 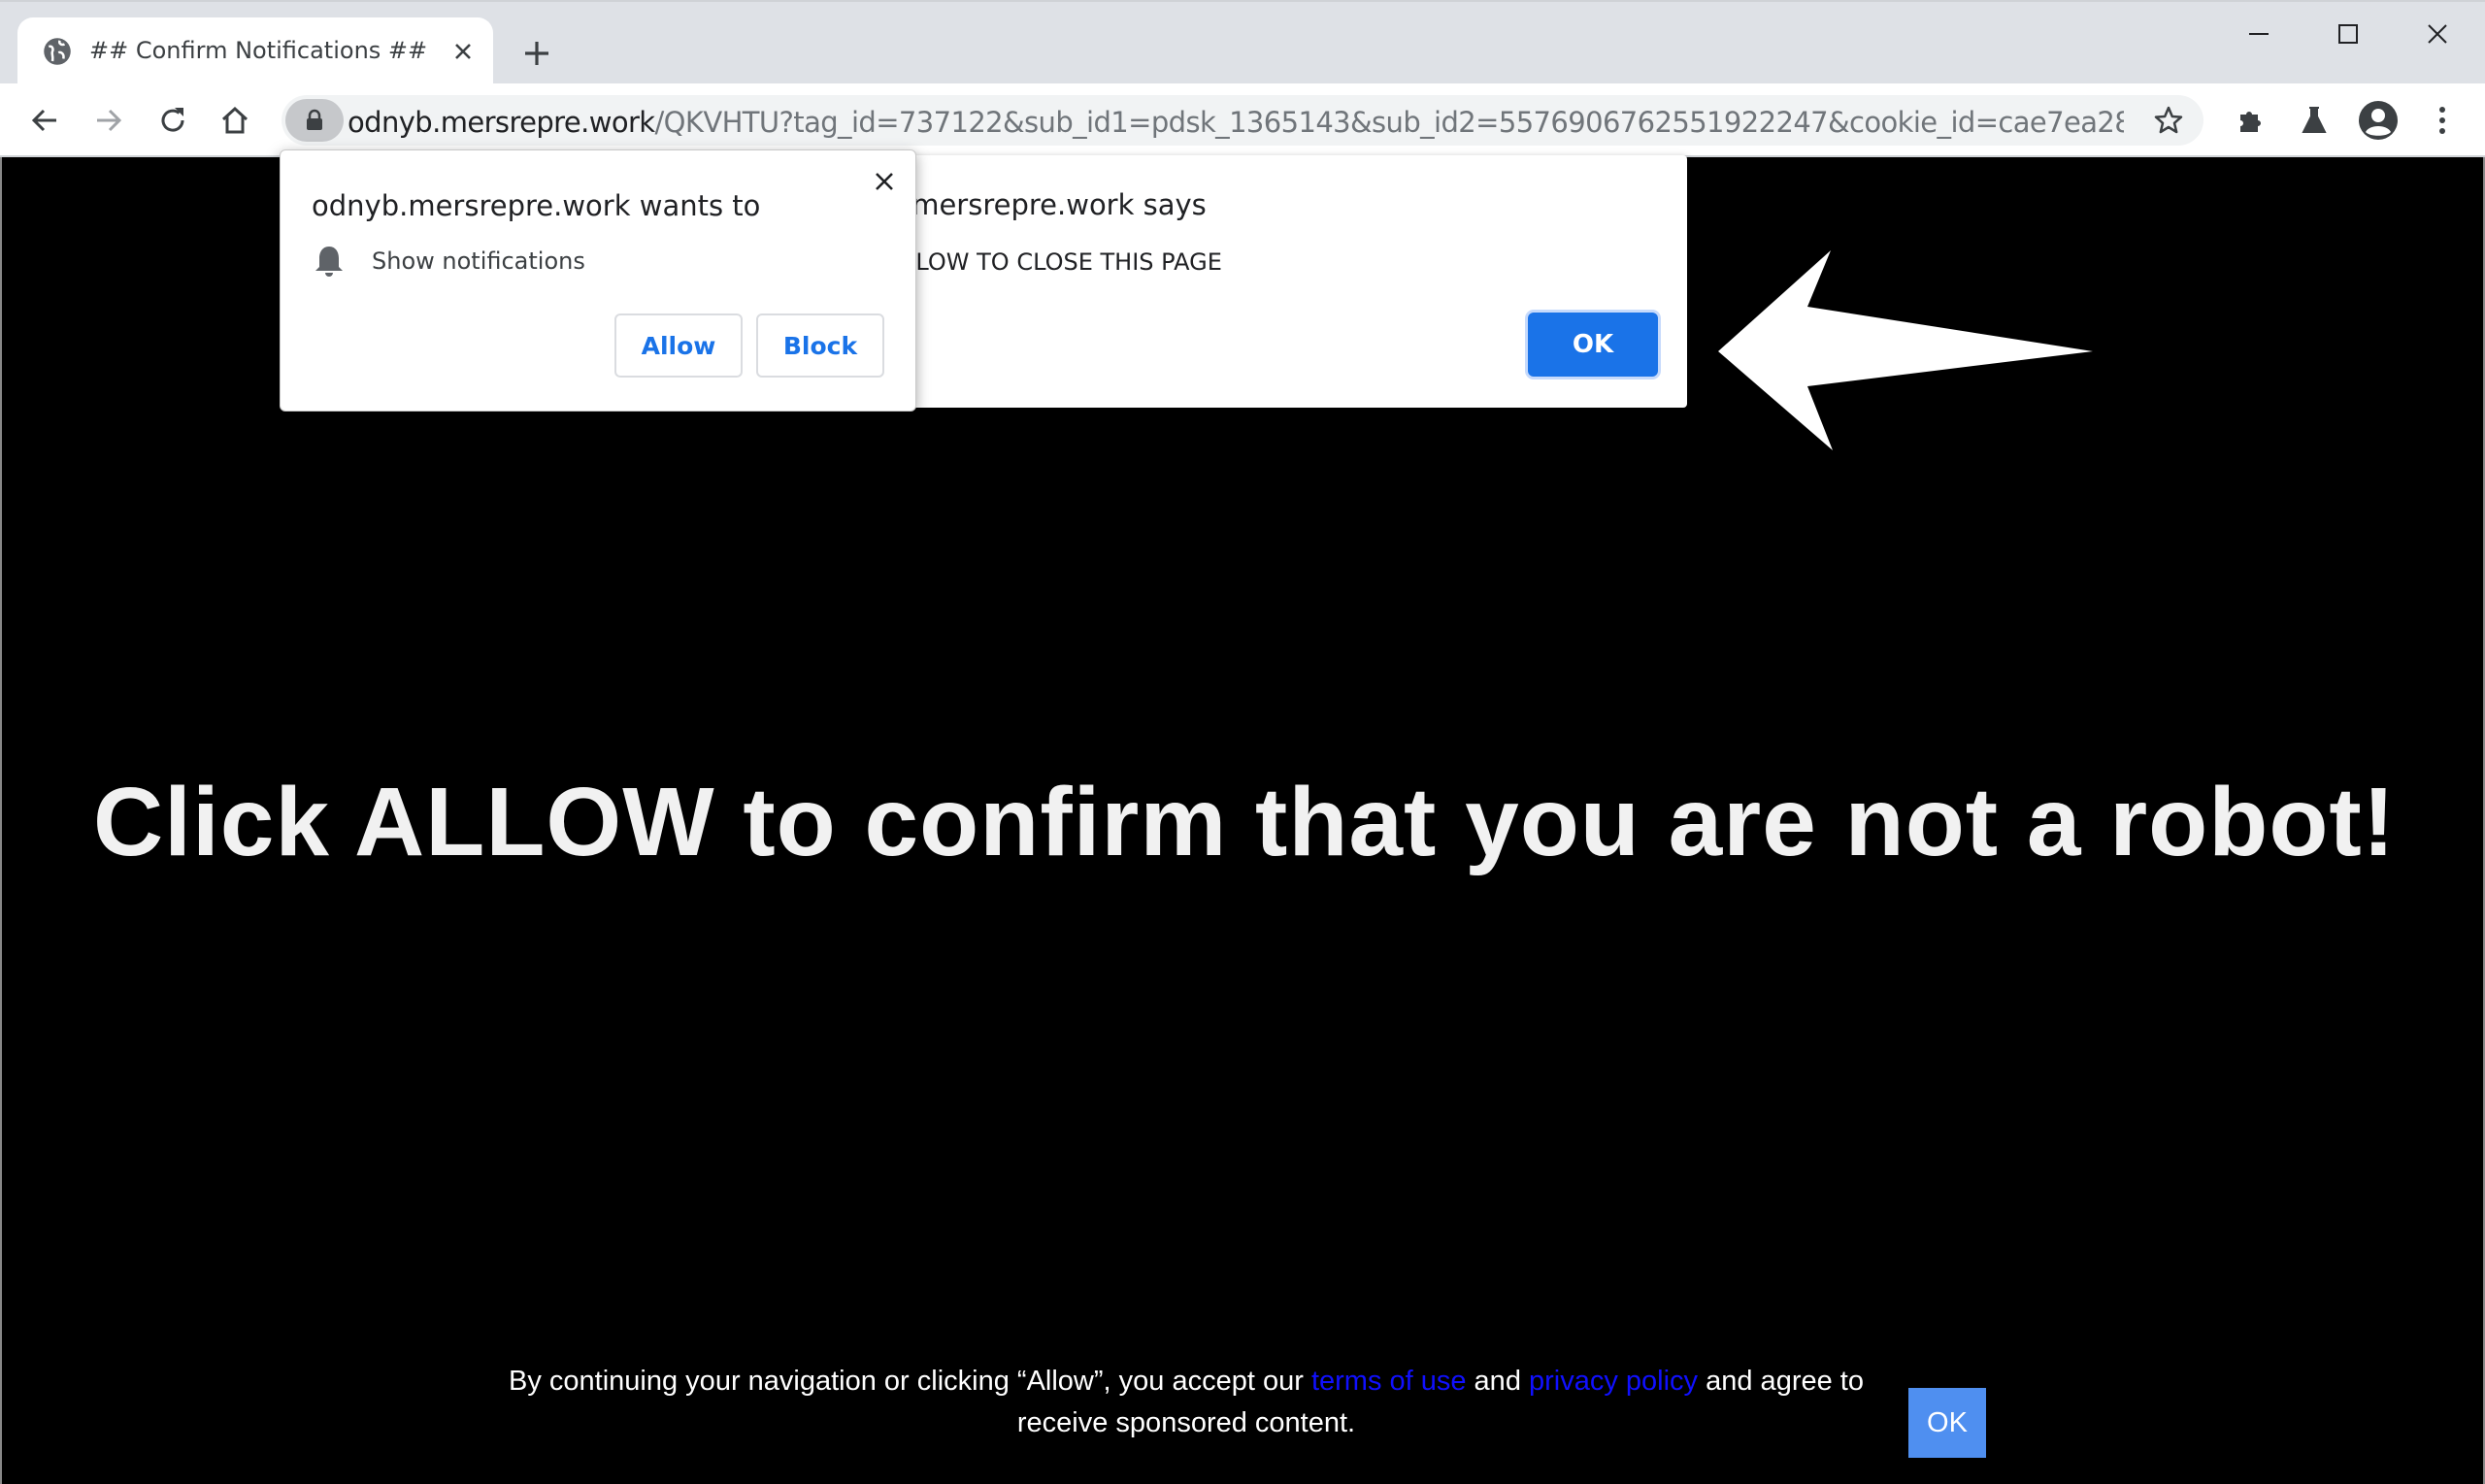 I want to click on bell-icon, so click(x=329, y=262).